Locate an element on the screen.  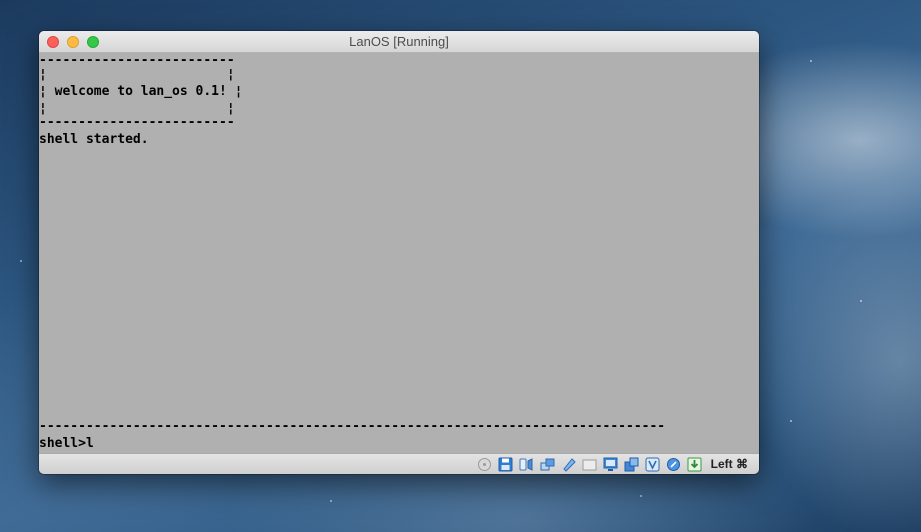
window-title: LanOS [Running] is located at coordinates (399, 41).